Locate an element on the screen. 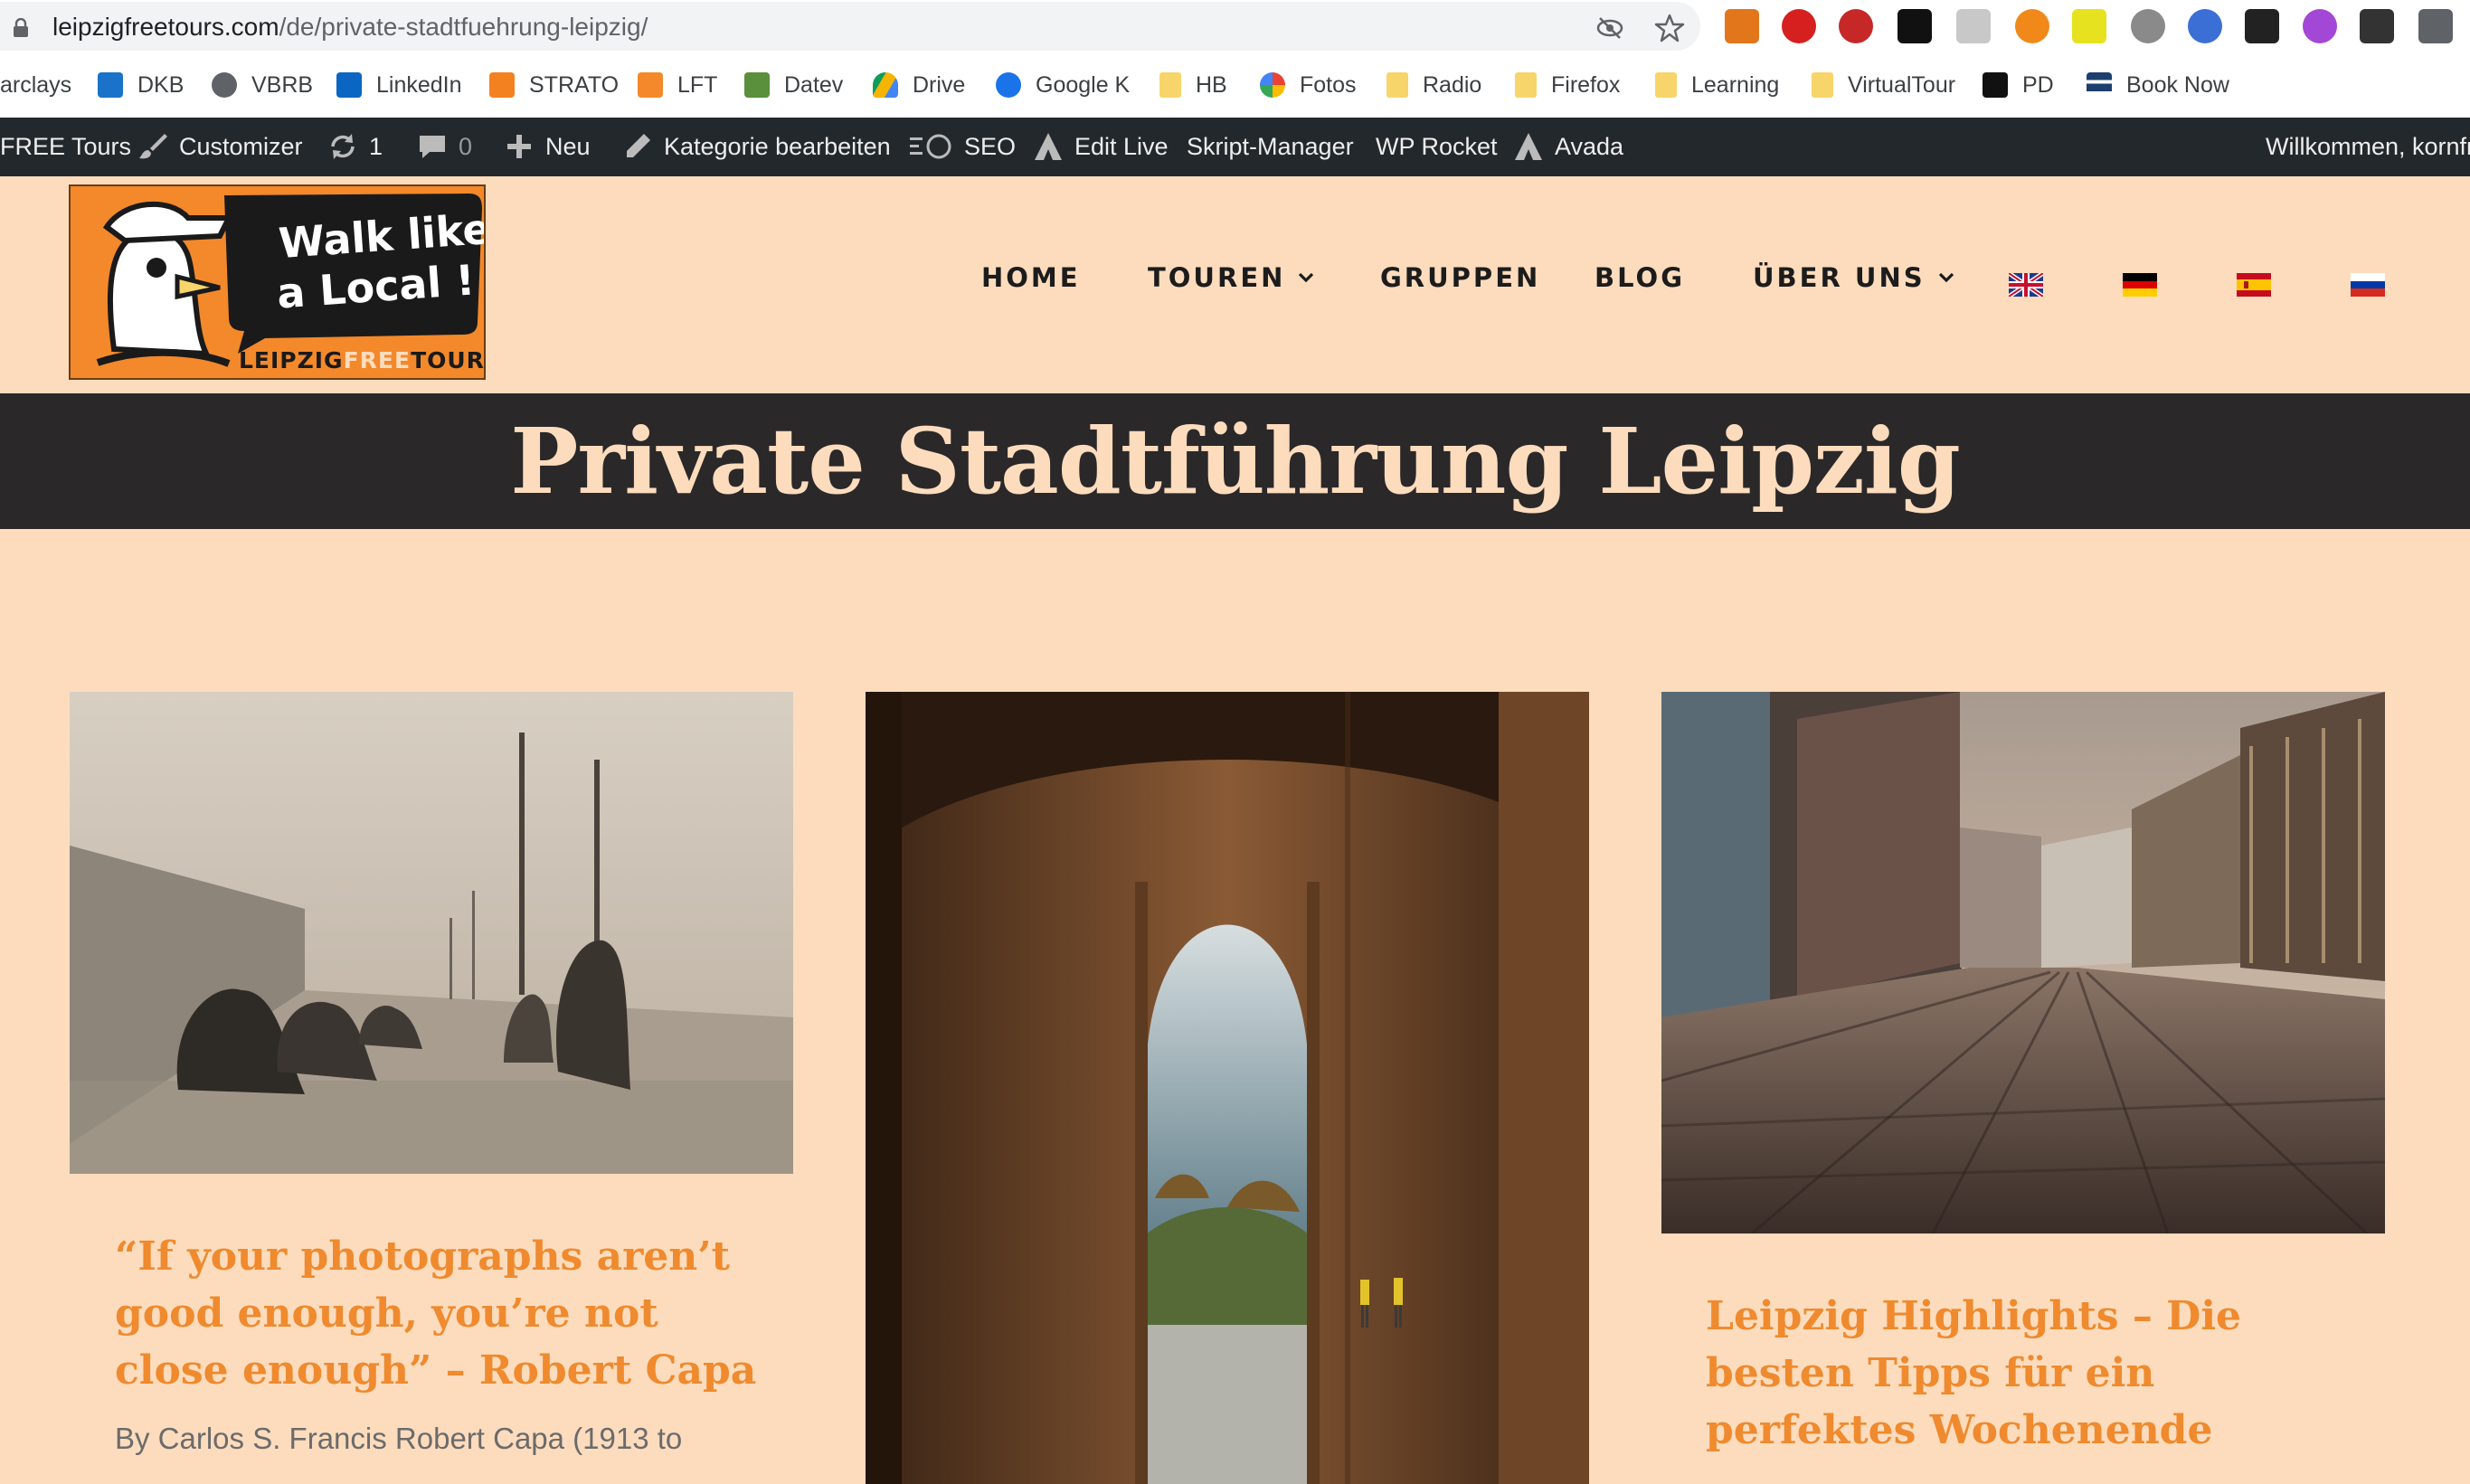 This screenshot has width=2470, height=1484. bookmark-pd: PD is located at coordinates (2018, 85).